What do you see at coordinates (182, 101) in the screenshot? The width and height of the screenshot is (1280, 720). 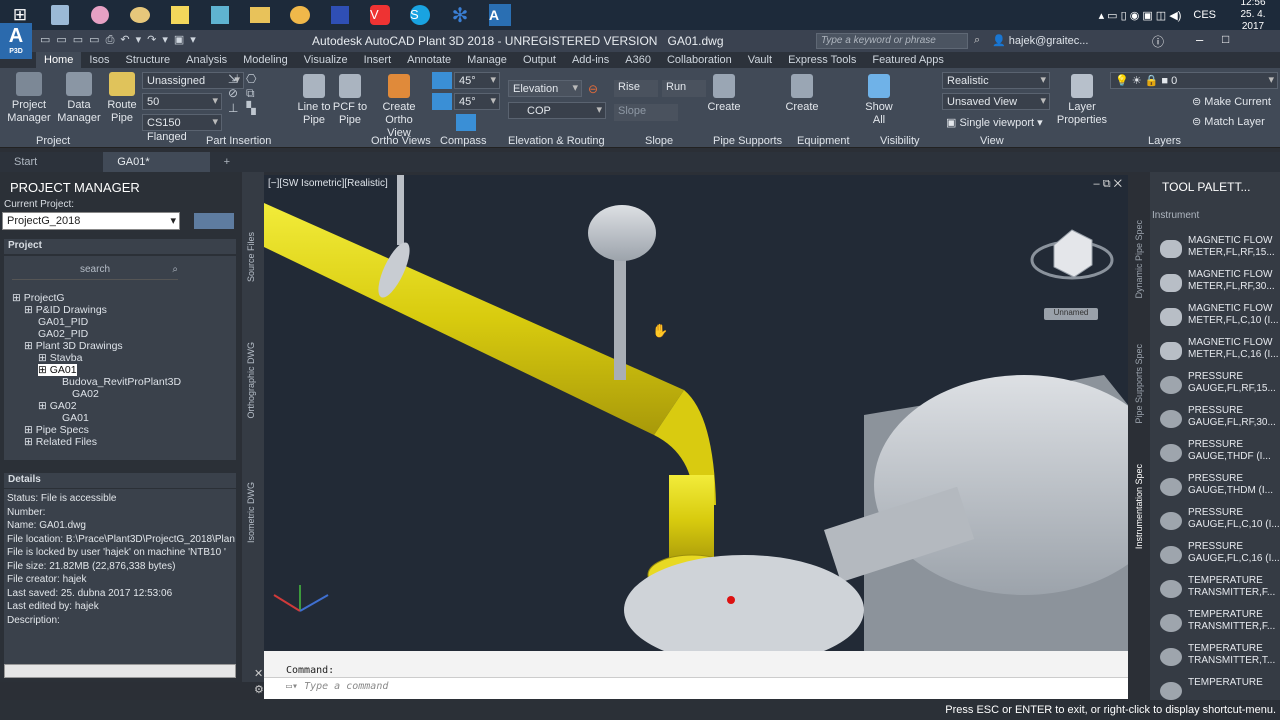 I see `size-combo: 50` at bounding box center [182, 101].